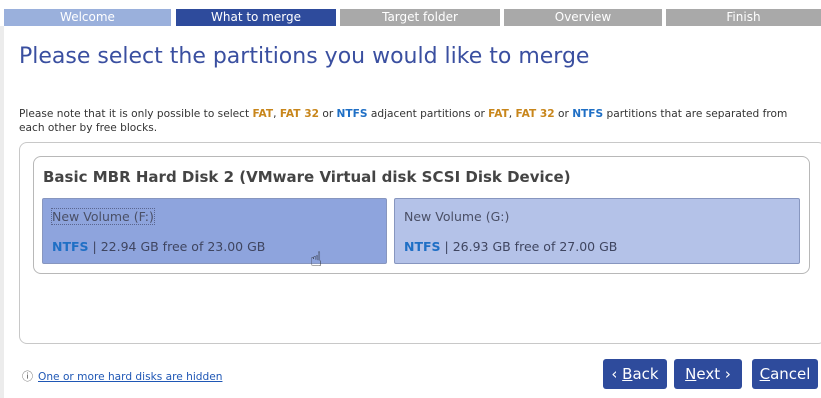 The height and width of the screenshot is (398, 821). What do you see at coordinates (103, 216) in the screenshot?
I see `partition-label: New Volume (F:)` at bounding box center [103, 216].